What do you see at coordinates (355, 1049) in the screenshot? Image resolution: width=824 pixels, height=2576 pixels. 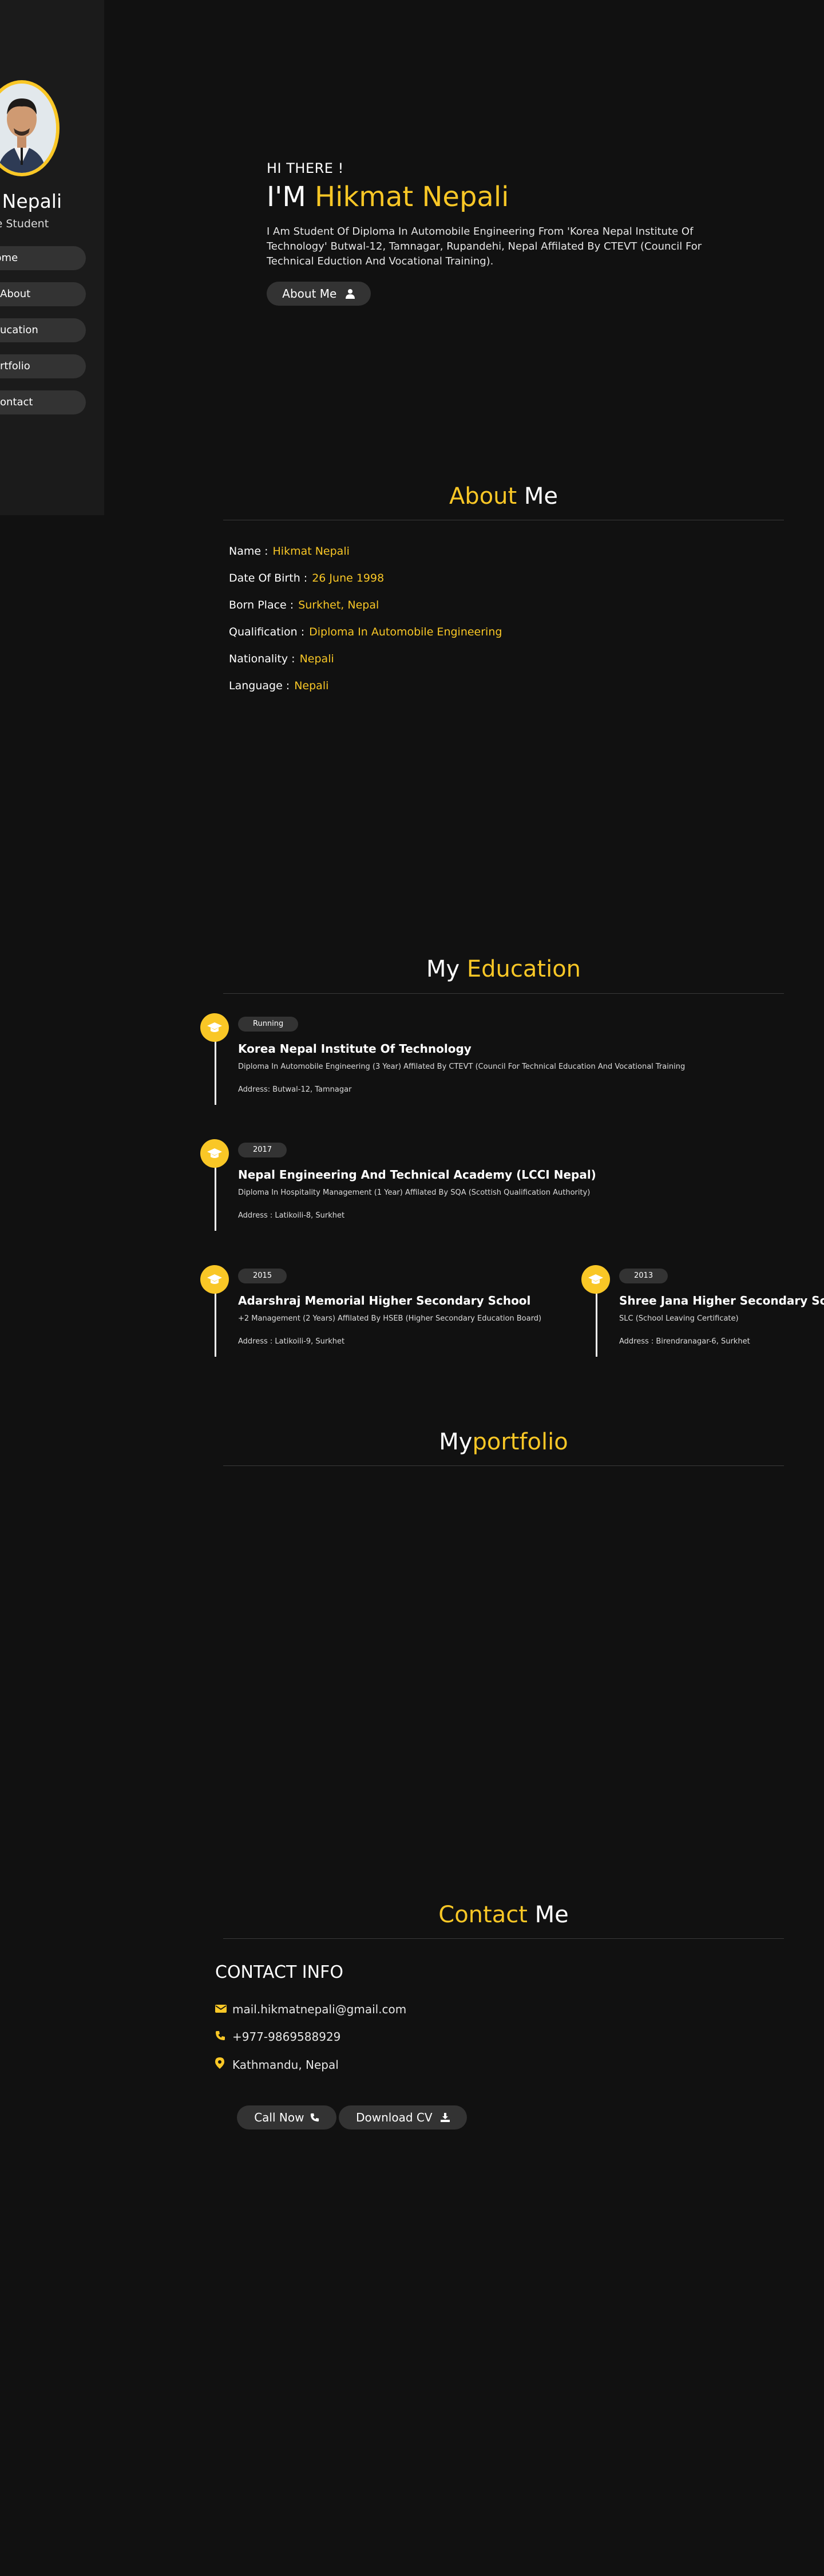 I see `timeline-institution: Korea Nepal Institute Of Technology` at bounding box center [355, 1049].